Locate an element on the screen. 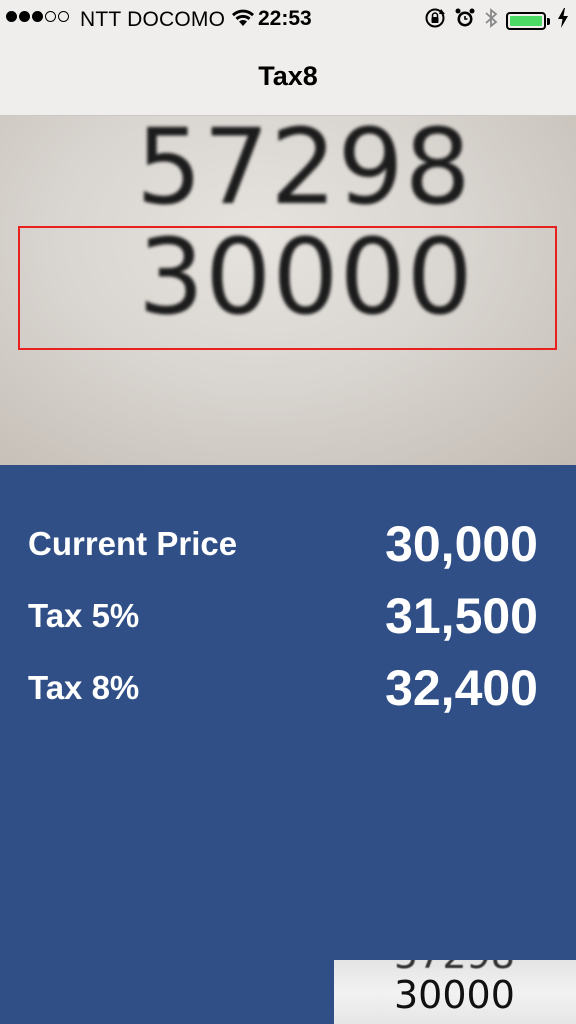 This screenshot has width=576, height=1024. charging-icon is located at coordinates (563, 21).